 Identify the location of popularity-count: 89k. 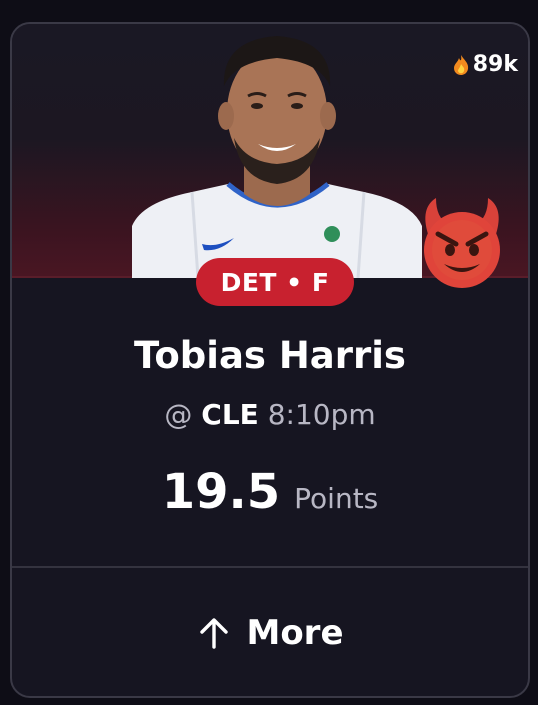
(485, 64).